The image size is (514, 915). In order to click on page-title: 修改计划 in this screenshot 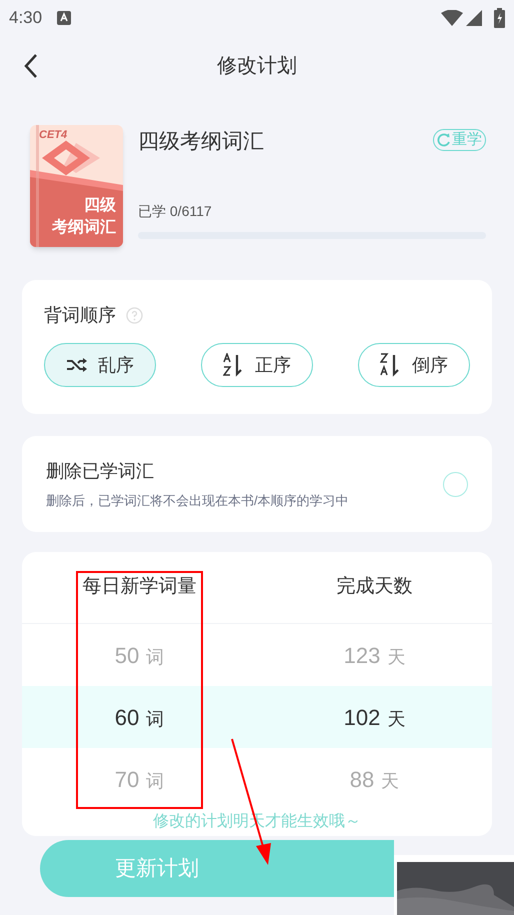, I will do `click(257, 66)`.